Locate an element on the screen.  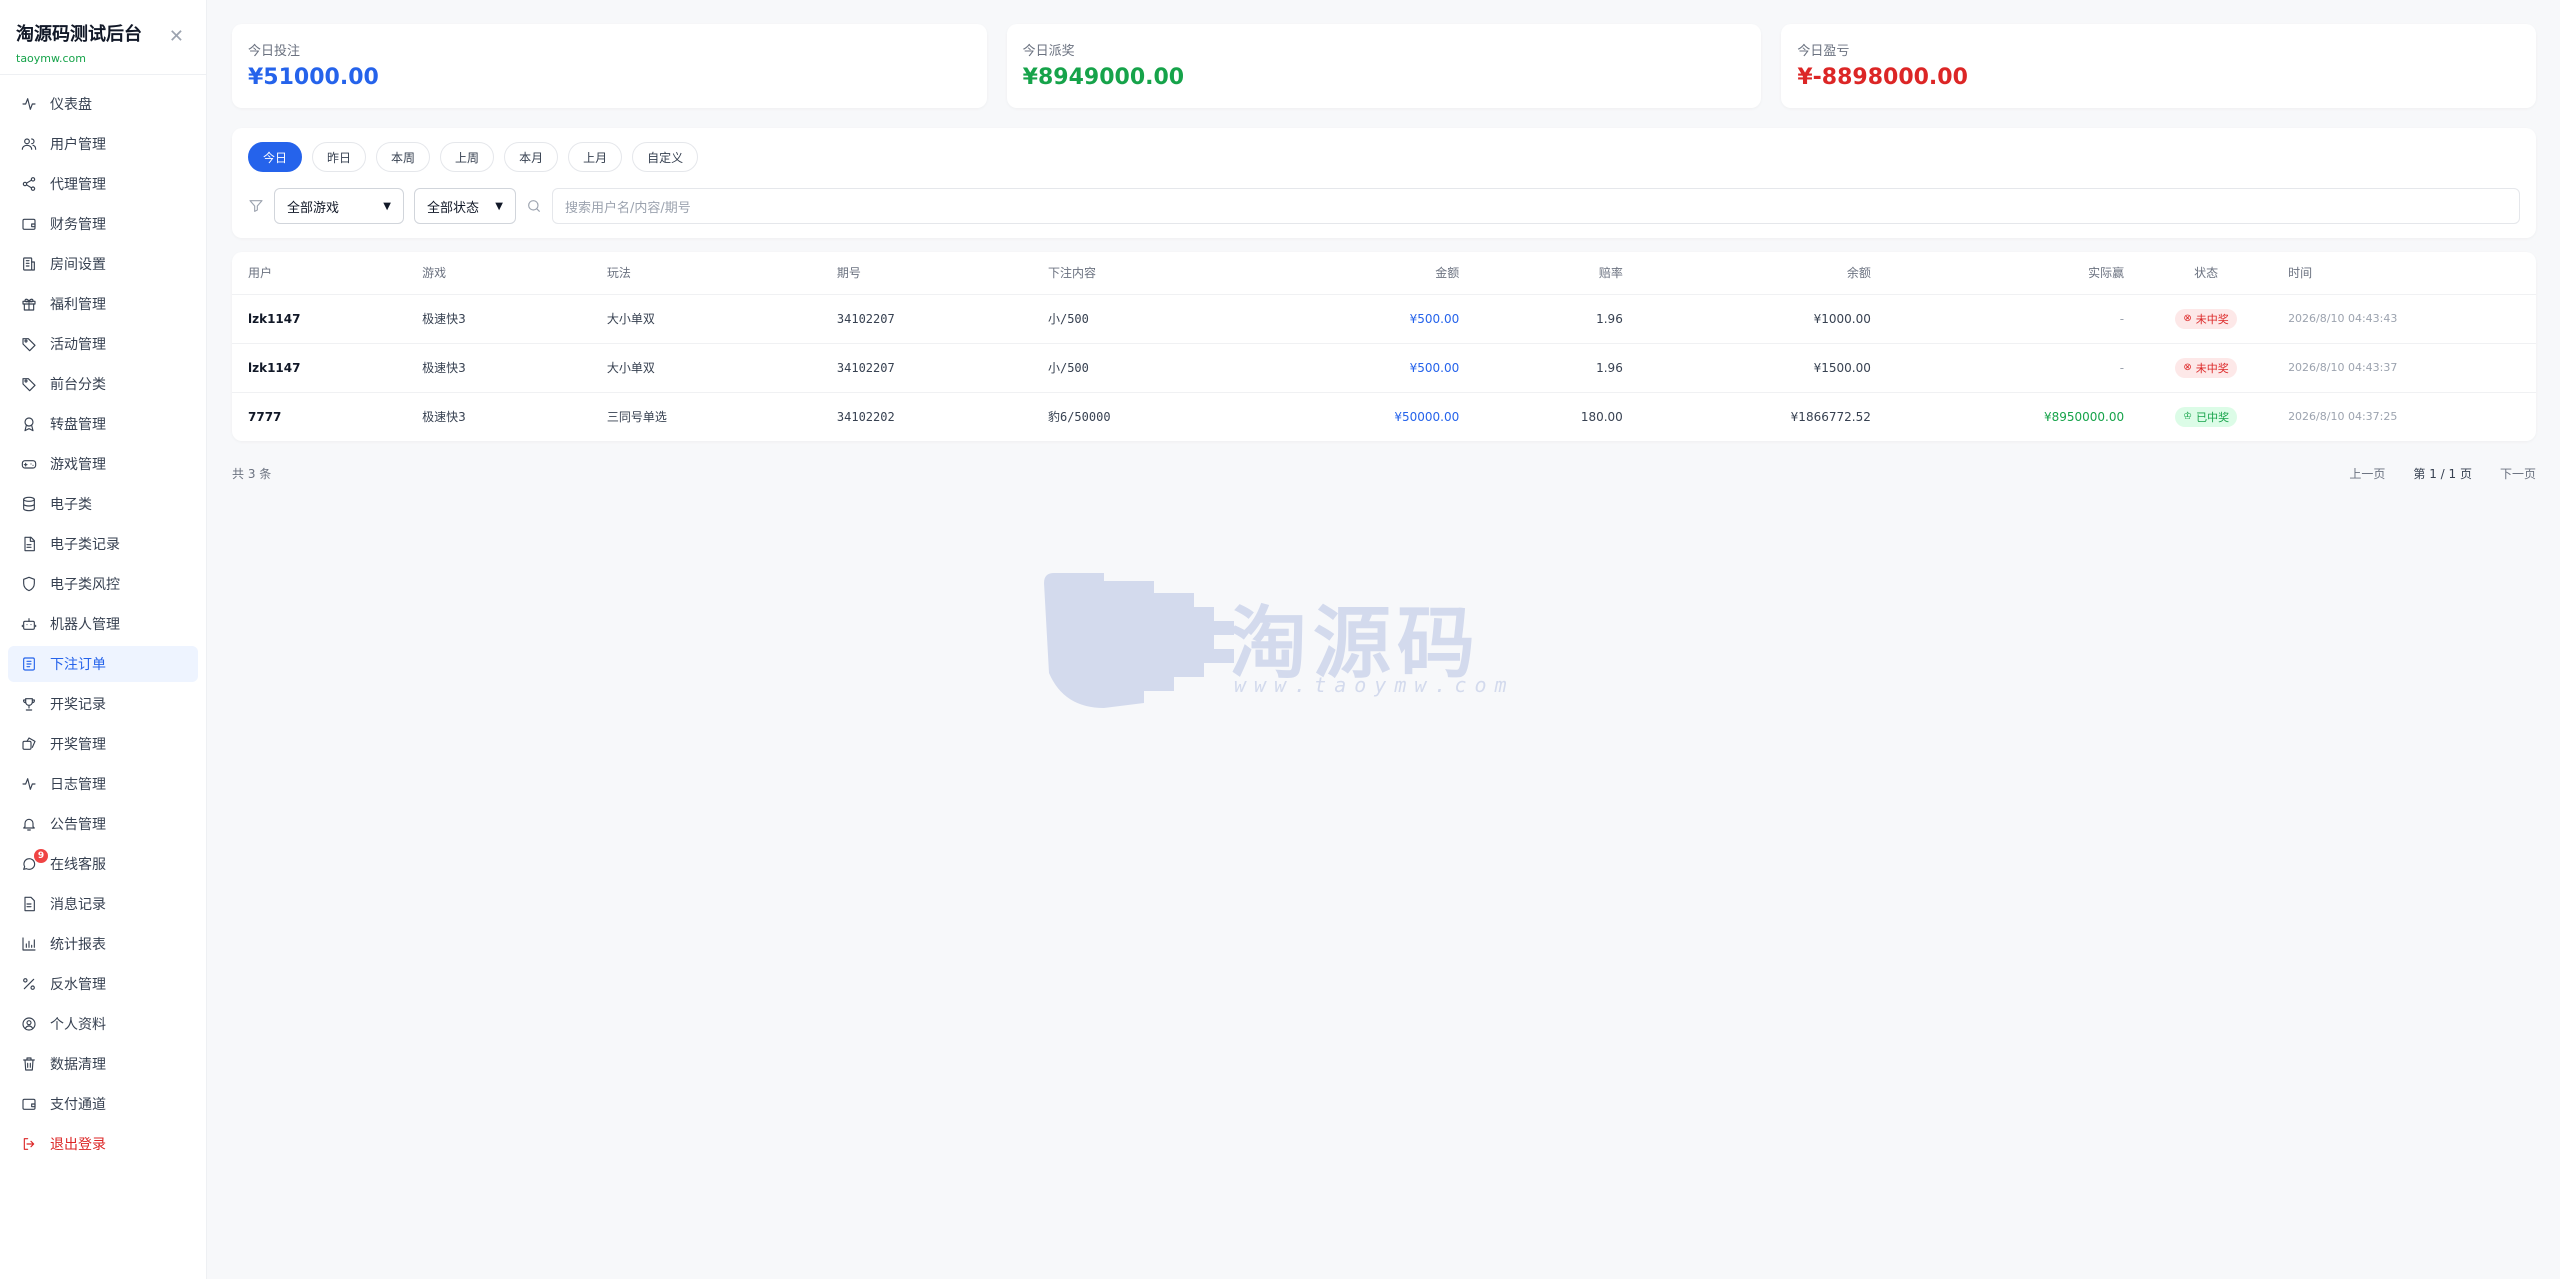
sidebar-item-9: 游戏管理 is located at coordinates (103, 464).